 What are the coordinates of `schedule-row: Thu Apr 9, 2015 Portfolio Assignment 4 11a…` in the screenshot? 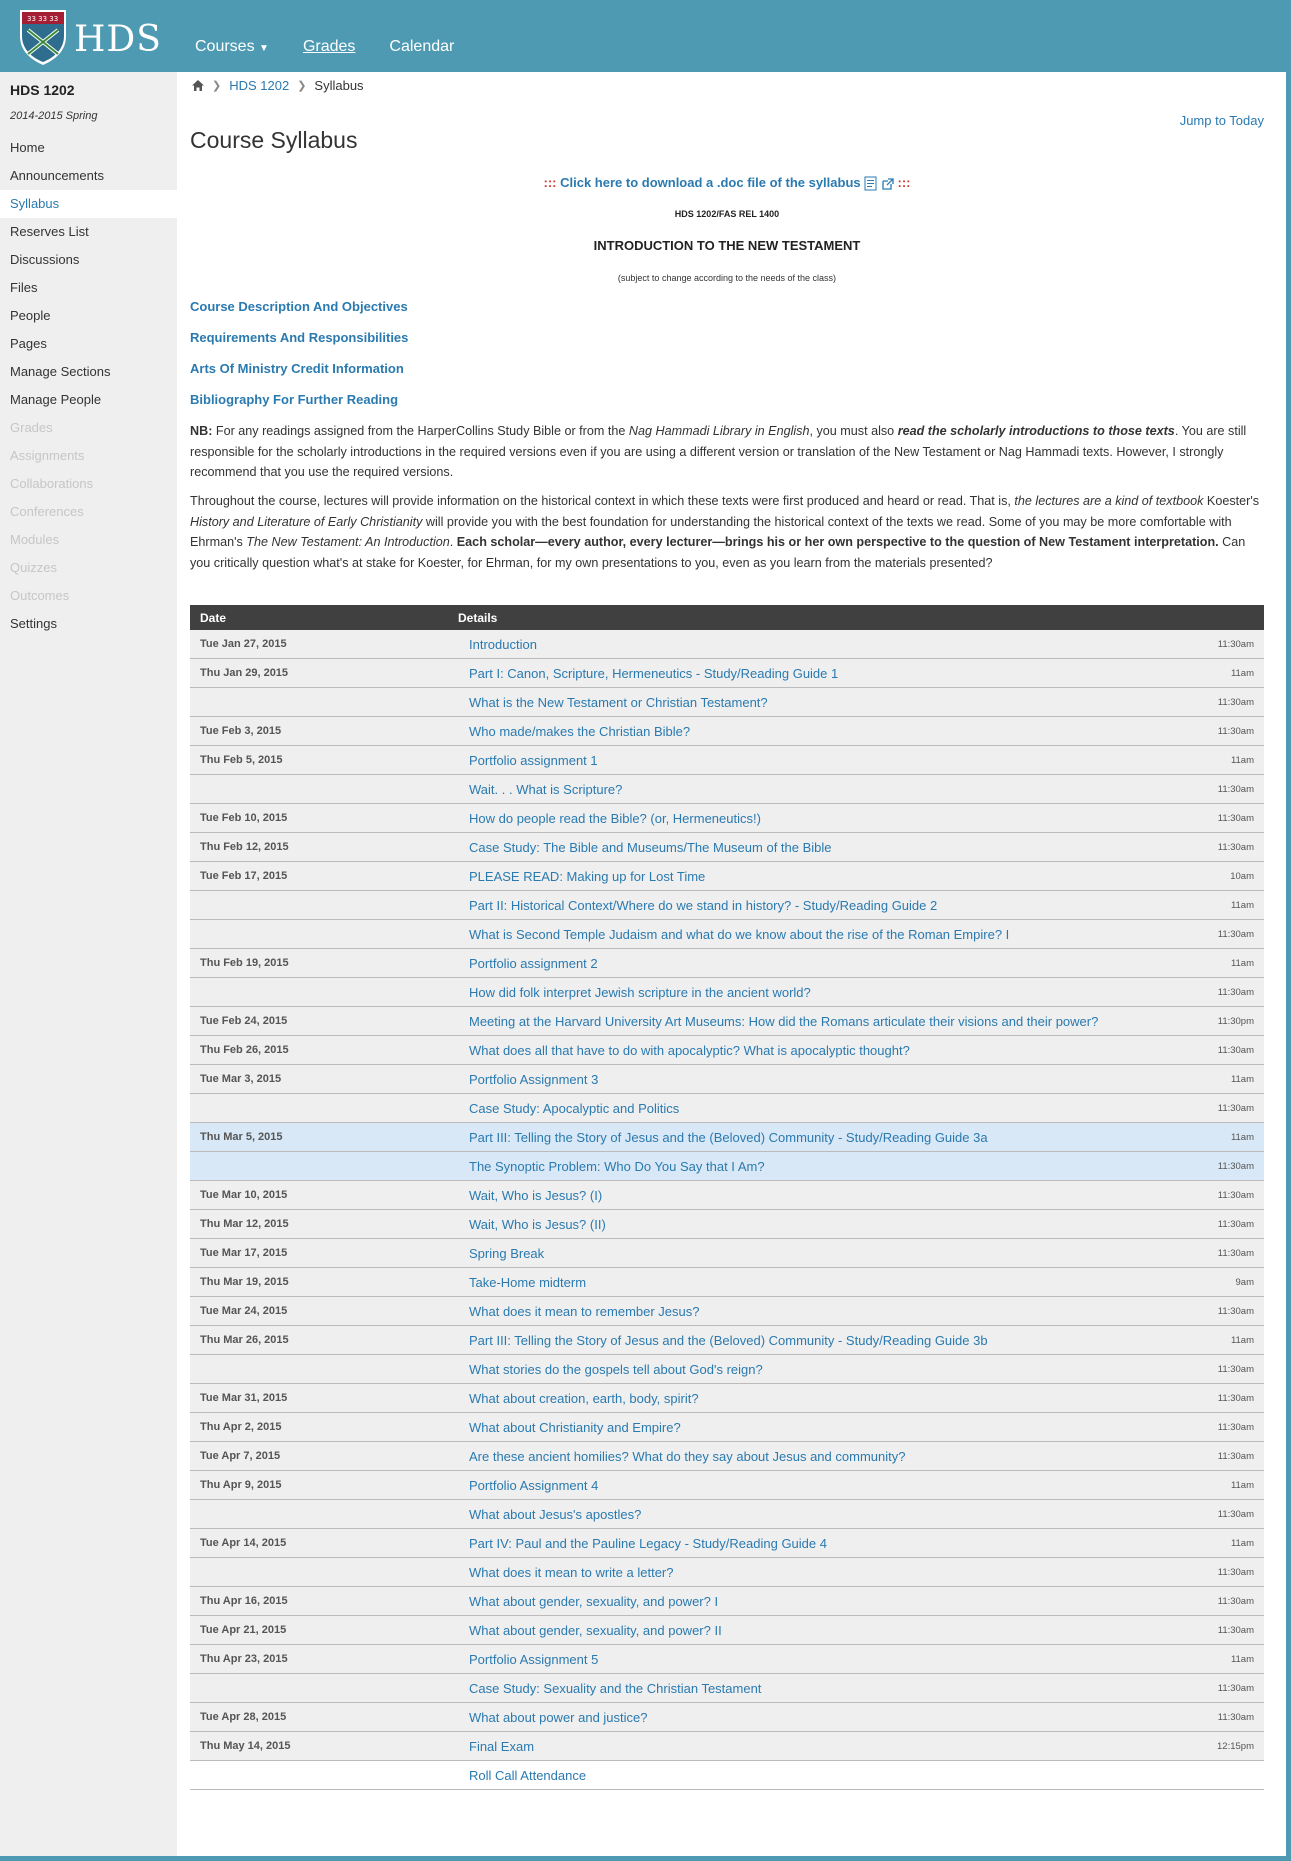 It's located at (727, 1485).